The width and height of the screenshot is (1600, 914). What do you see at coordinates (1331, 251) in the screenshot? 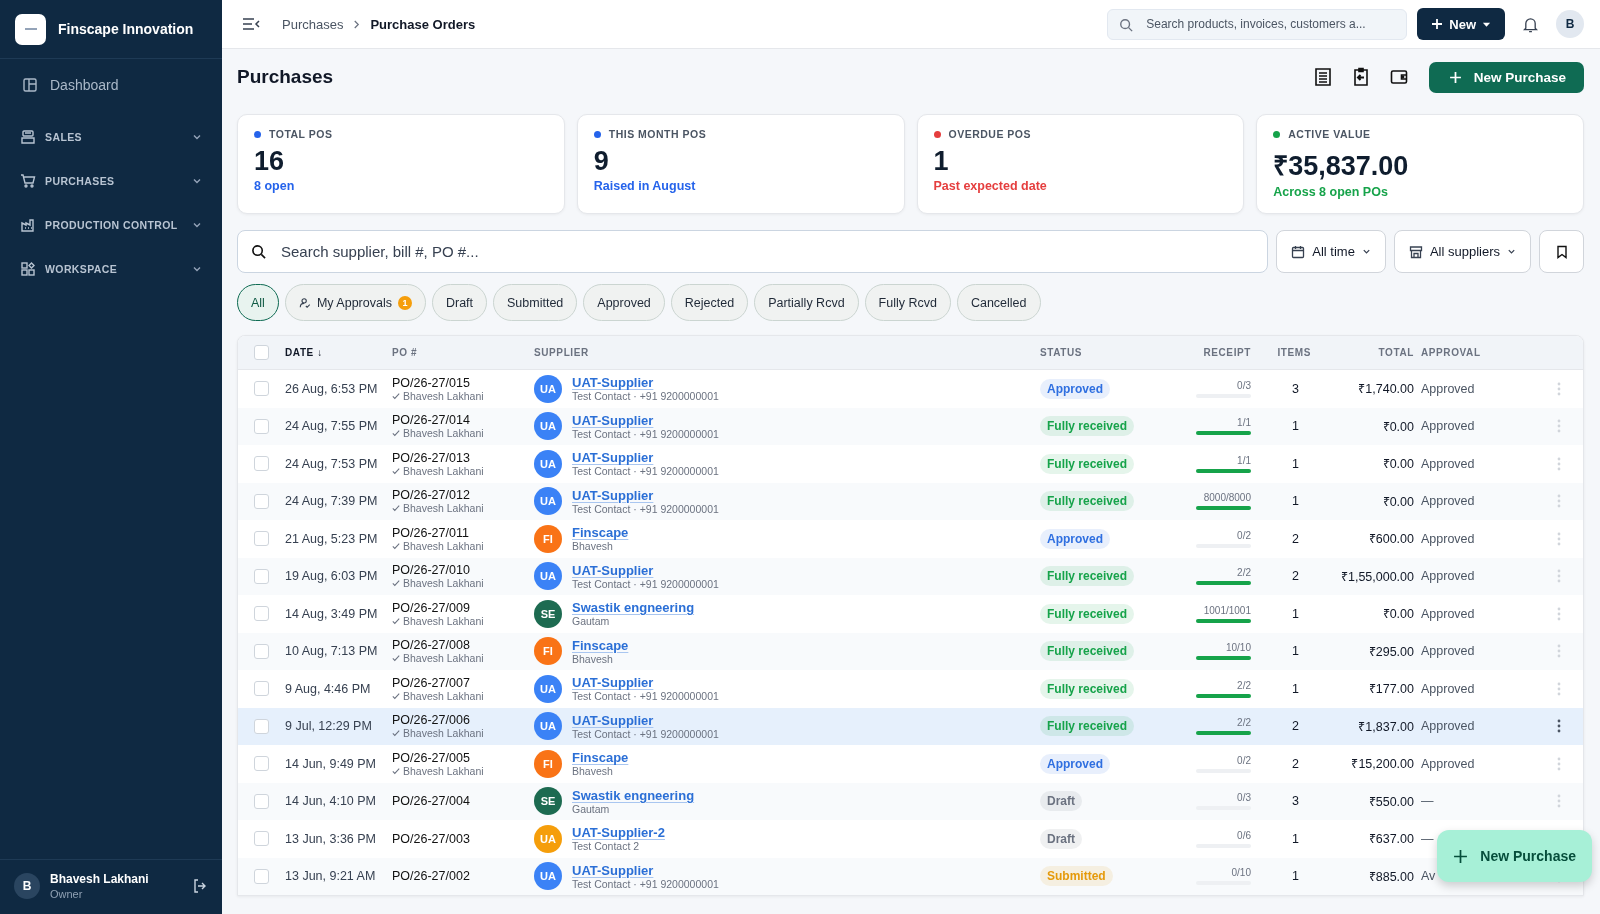
I see `time-filter-dropdown: All time` at bounding box center [1331, 251].